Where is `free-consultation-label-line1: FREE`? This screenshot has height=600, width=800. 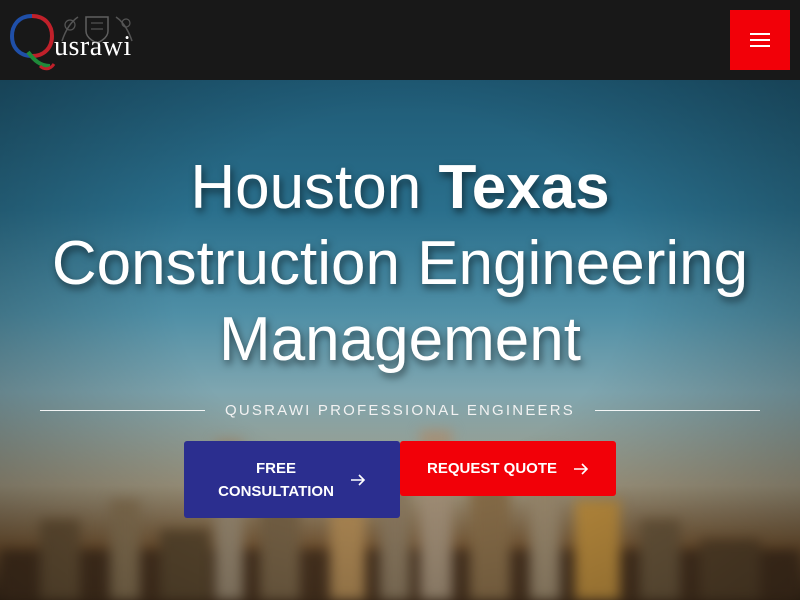
free-consultation-label-line1: FREE is located at coordinates (275, 468).